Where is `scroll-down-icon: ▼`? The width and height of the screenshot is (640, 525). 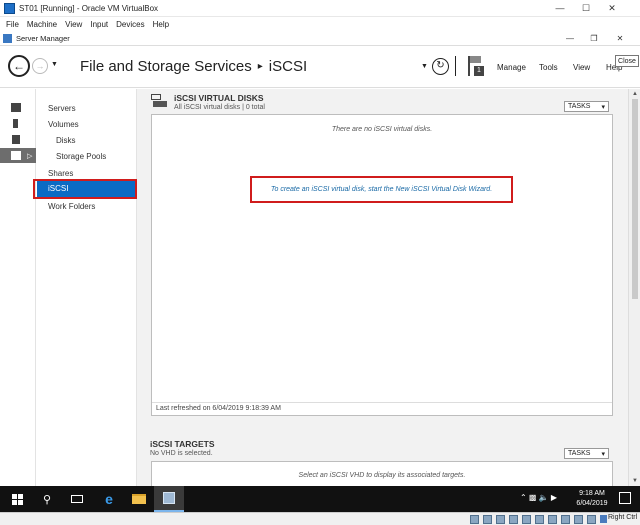 scroll-down-icon: ▼ is located at coordinates (634, 481).